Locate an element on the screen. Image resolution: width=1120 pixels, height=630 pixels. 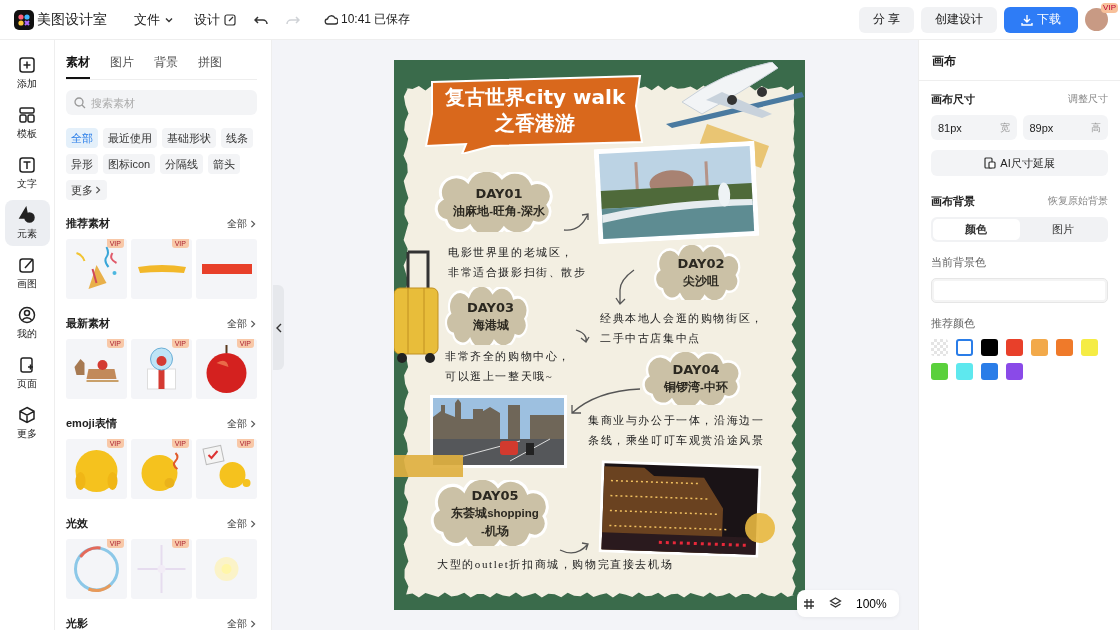
tape-strip is located at coordinates (428, 466).